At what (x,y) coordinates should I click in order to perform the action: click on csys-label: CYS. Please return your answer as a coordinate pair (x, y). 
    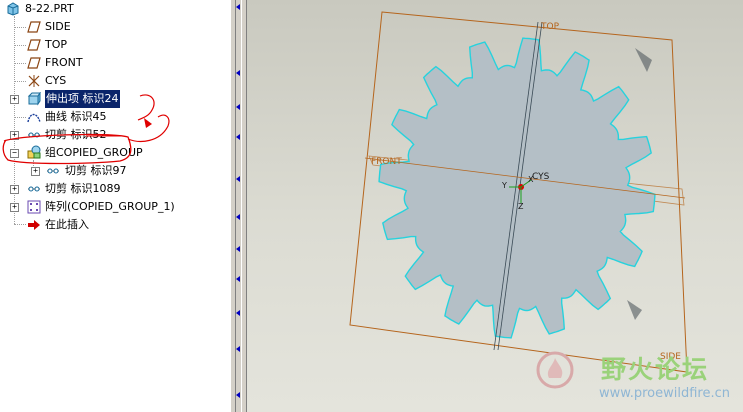
    Looking at the image, I should click on (541, 177).